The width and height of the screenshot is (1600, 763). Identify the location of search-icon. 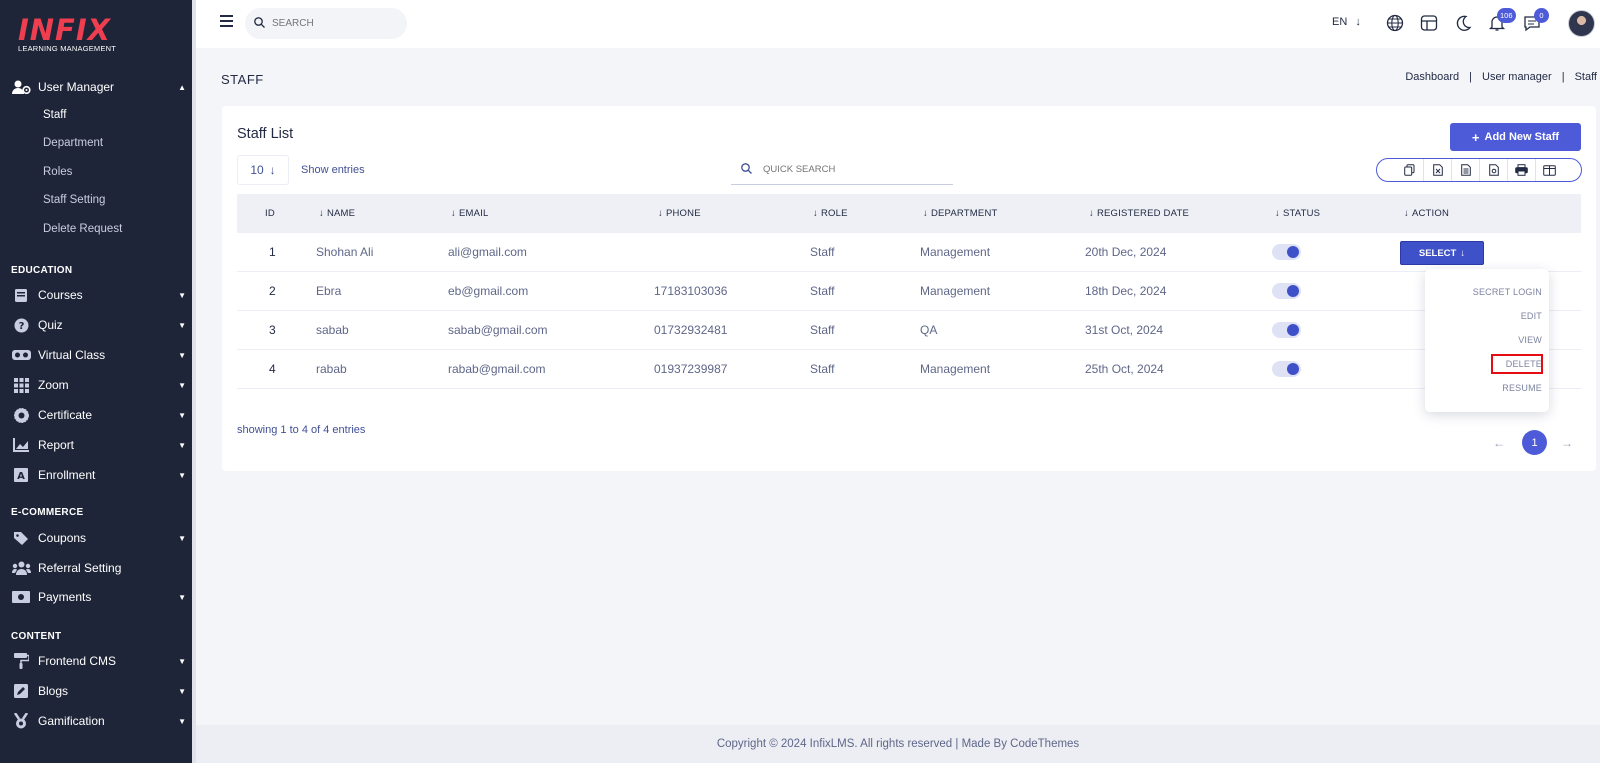
(746, 169).